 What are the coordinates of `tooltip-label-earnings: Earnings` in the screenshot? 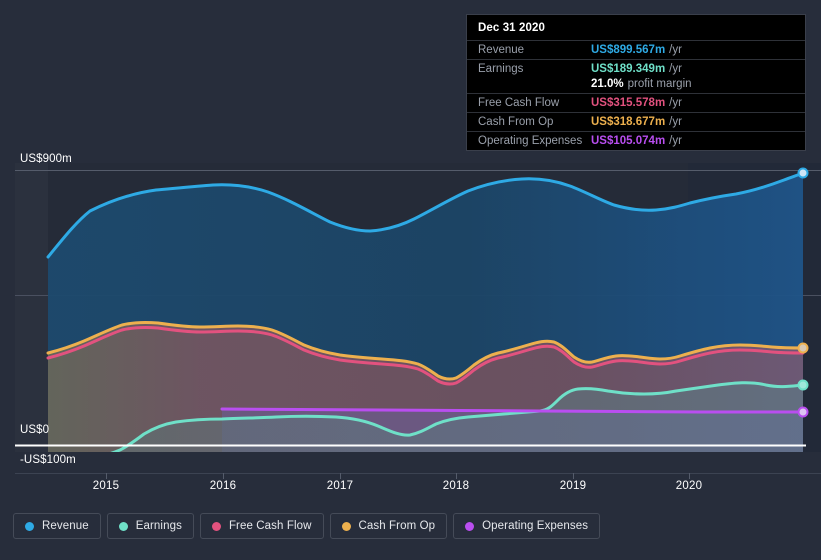 It's located at (501, 69).